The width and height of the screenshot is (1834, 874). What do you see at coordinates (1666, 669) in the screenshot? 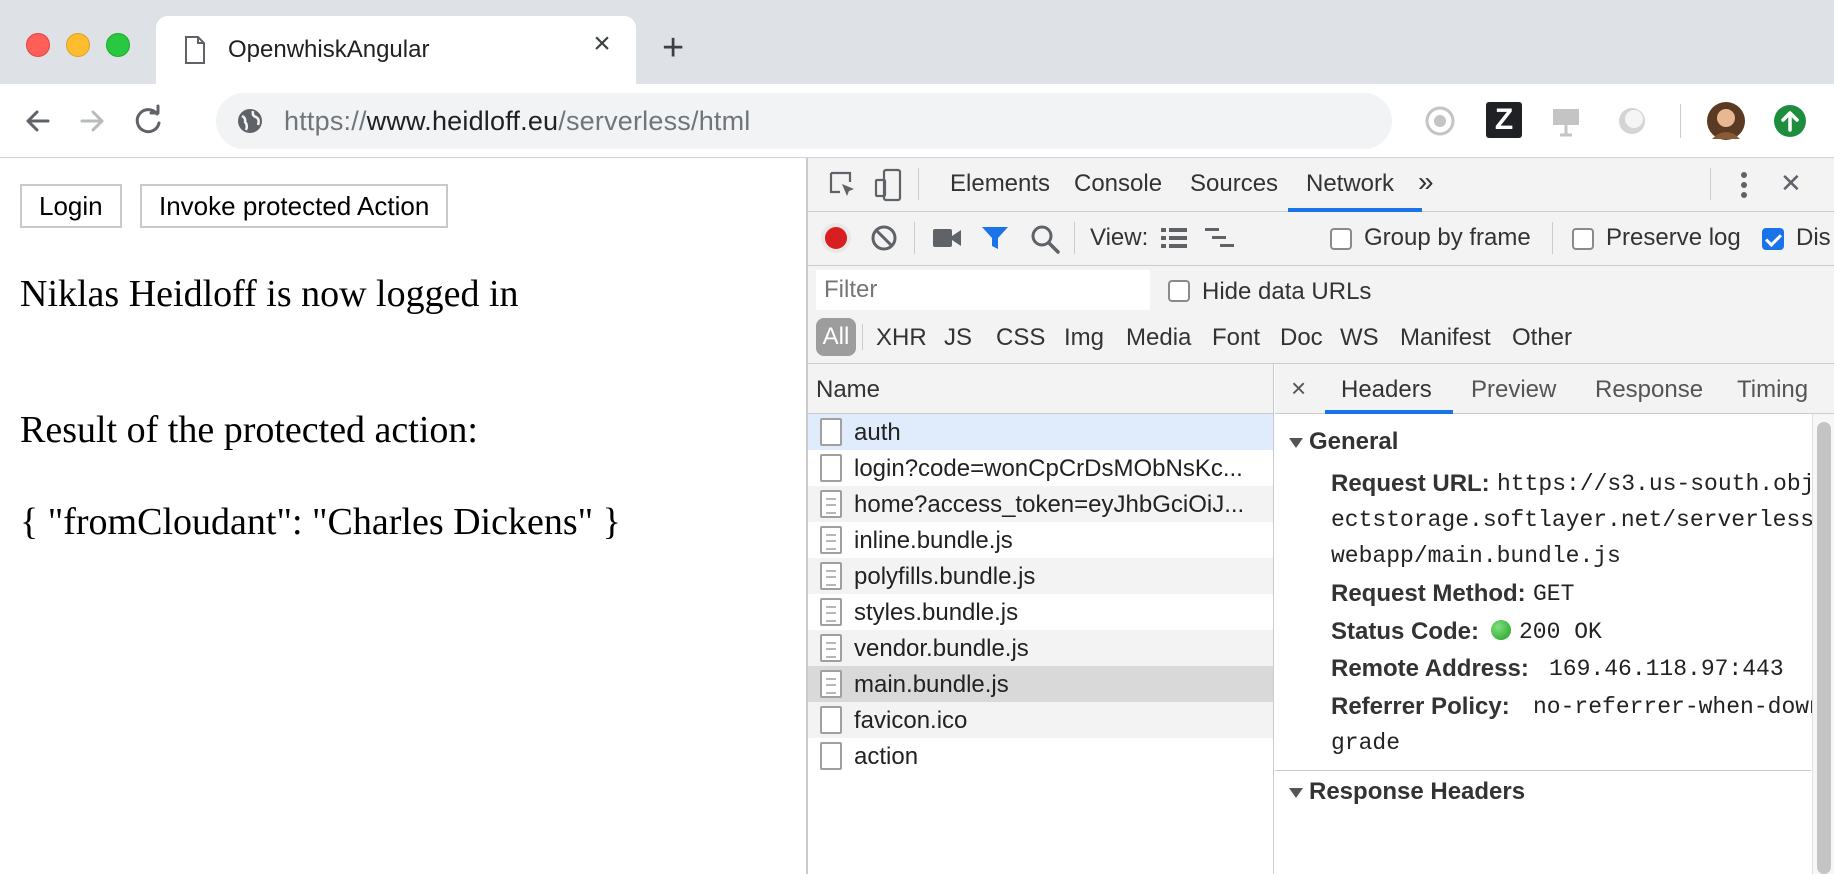
I see `remote-address-value: 169.46.118.97:443` at bounding box center [1666, 669].